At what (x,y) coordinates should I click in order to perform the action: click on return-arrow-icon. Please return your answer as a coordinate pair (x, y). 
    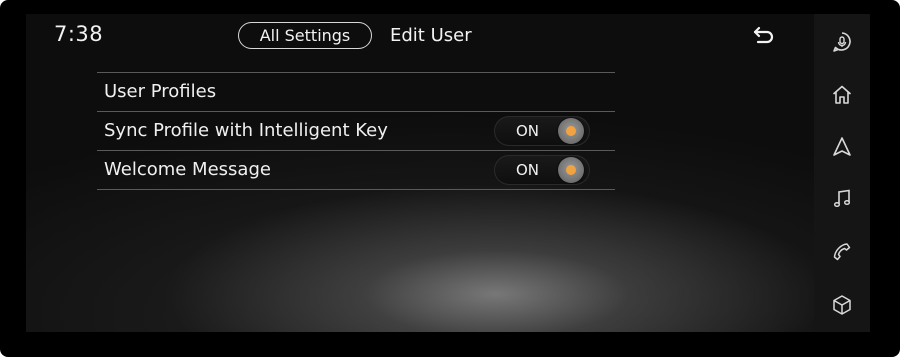
    Looking at the image, I should click on (764, 35).